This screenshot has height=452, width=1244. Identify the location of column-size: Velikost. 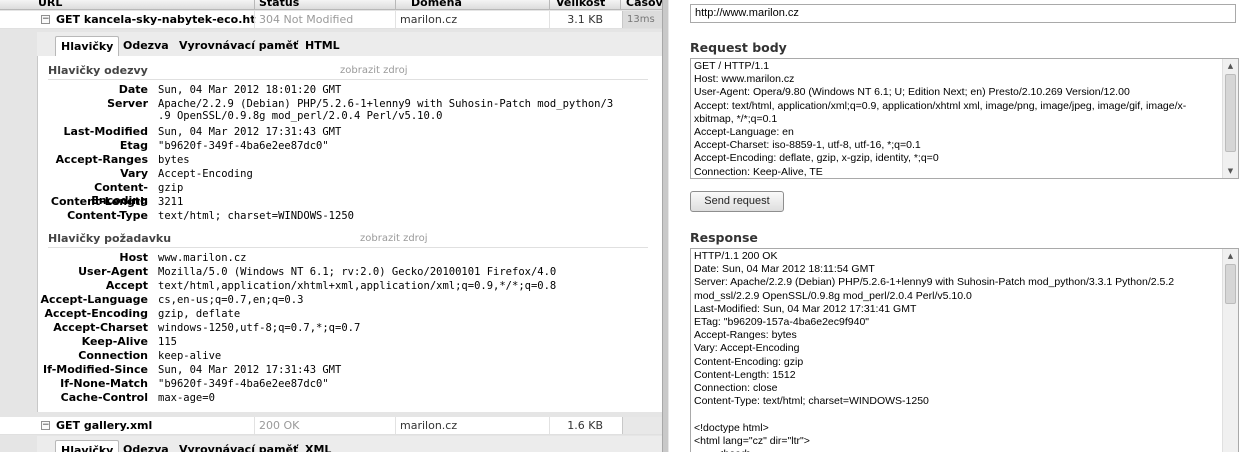
(580, 4).